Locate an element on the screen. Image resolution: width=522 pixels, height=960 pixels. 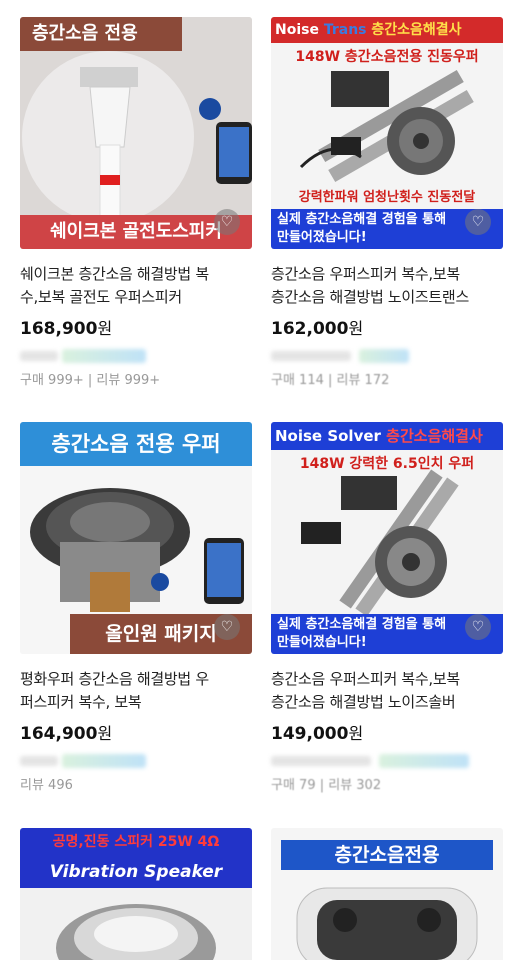
product-name-line: 쉐이크본 층간소음 해결방법 복 is located at coordinates (136, 274).